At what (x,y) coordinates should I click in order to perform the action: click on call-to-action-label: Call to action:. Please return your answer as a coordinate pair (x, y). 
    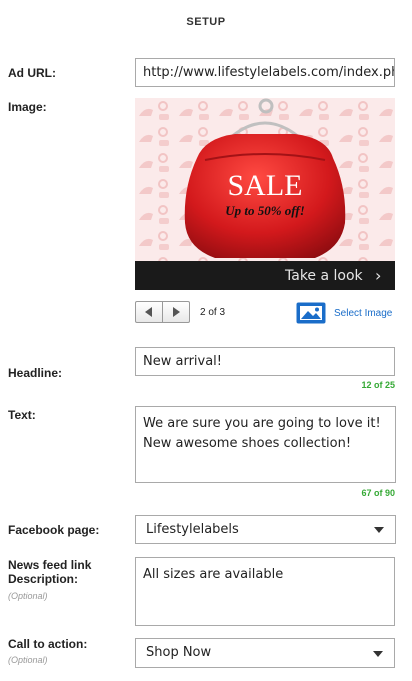
    Looking at the image, I should click on (48, 644).